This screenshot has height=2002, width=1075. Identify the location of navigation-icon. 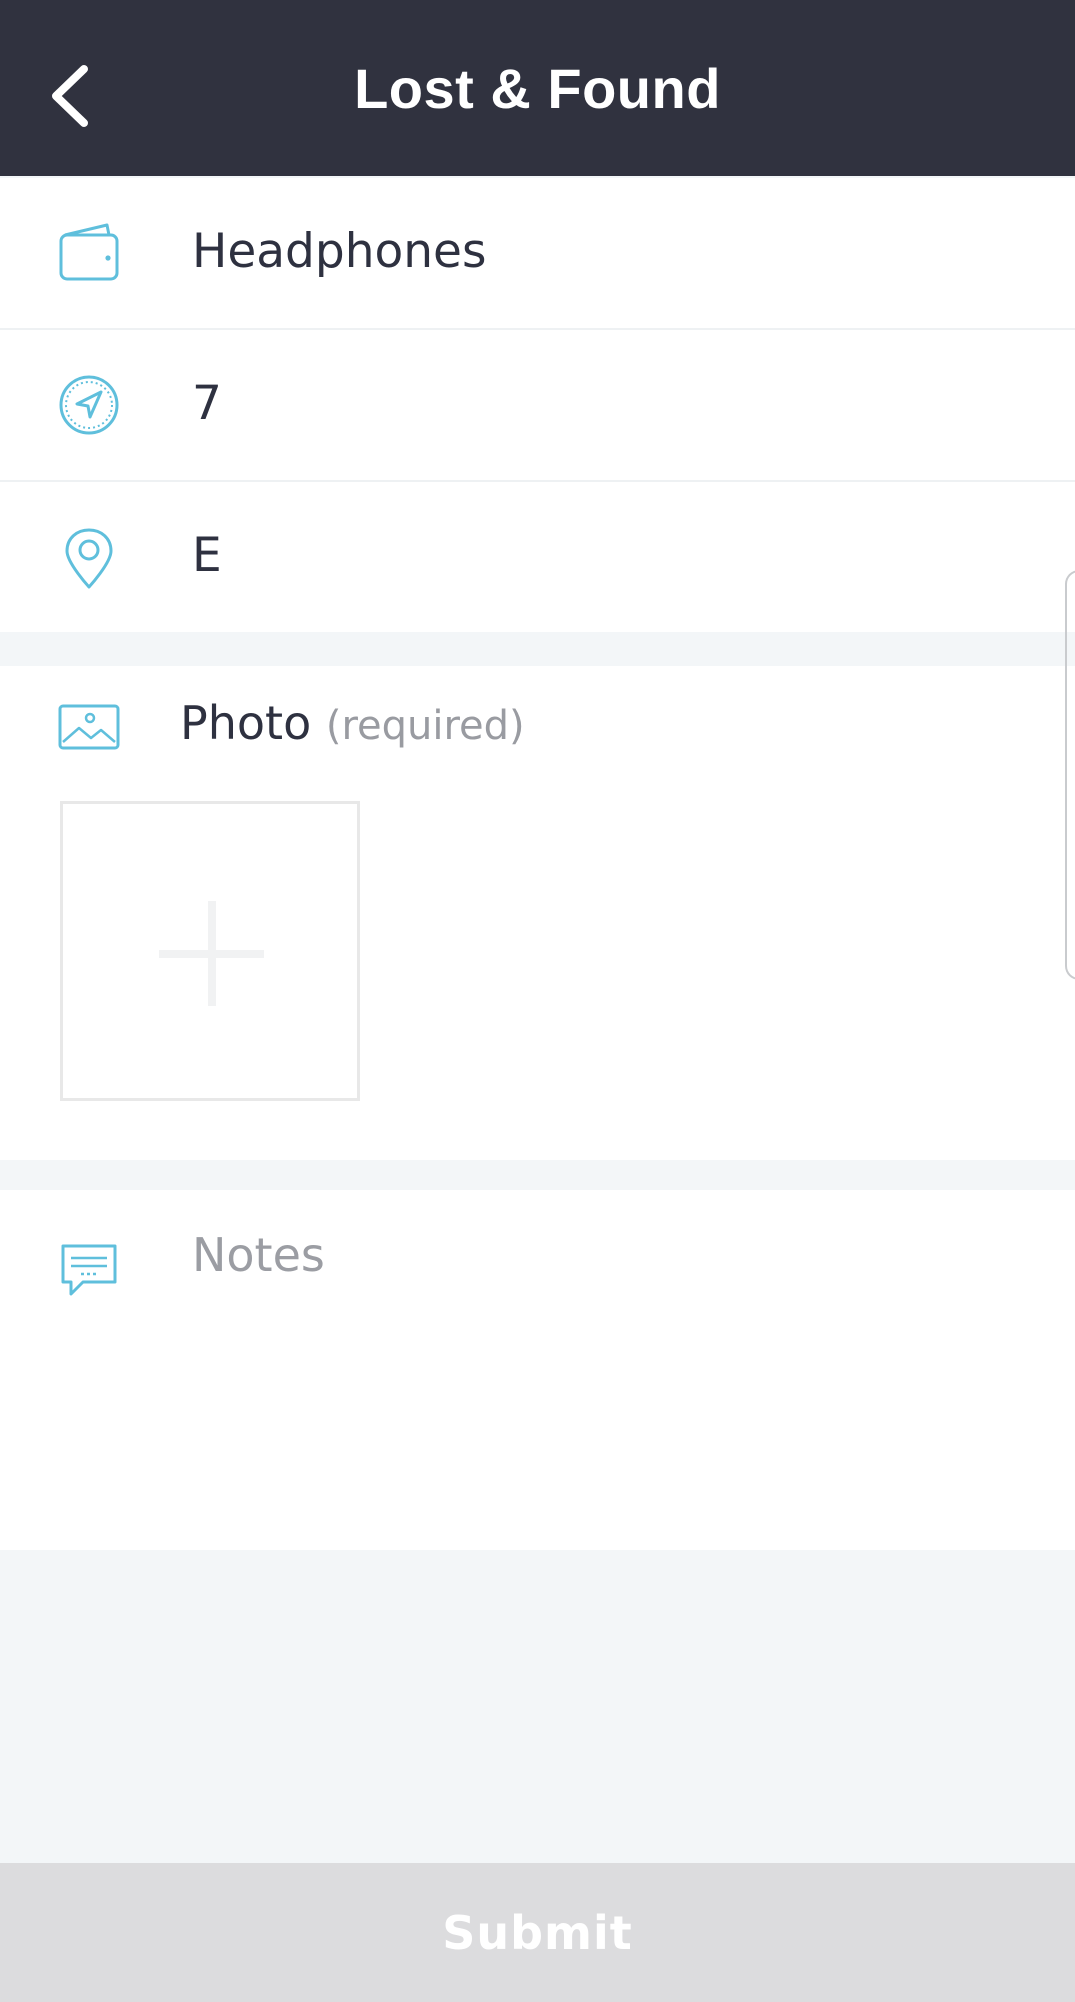
(89, 405).